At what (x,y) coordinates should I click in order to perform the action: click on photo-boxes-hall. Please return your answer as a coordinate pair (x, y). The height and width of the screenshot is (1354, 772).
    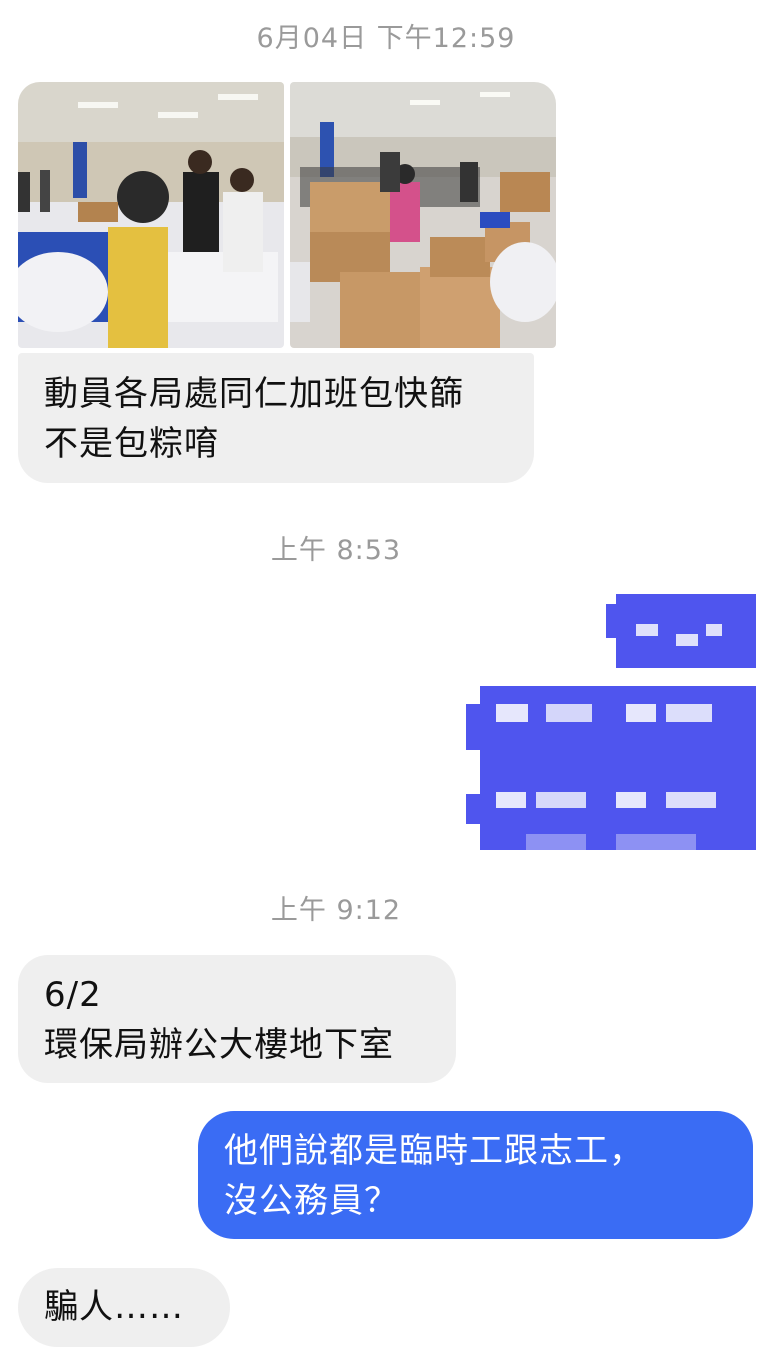
    Looking at the image, I should click on (423, 215).